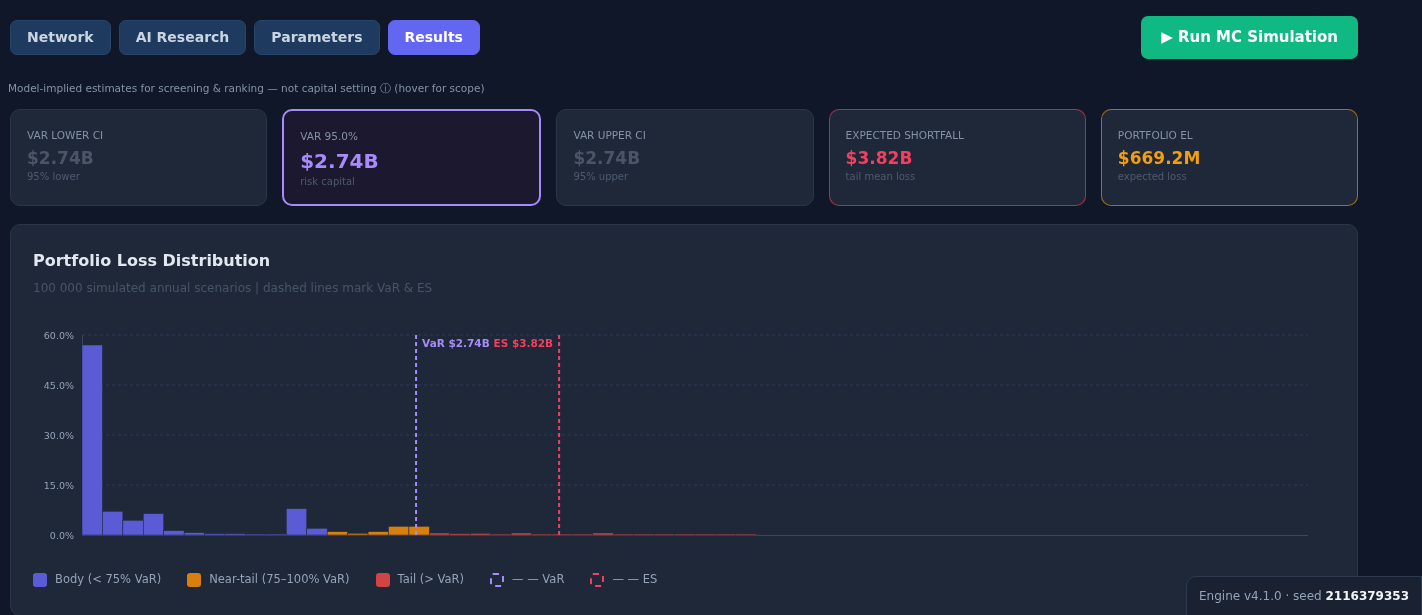 This screenshot has width=1422, height=615. What do you see at coordinates (58, 435) in the screenshot?
I see `y-tick-label: 30.0%` at bounding box center [58, 435].